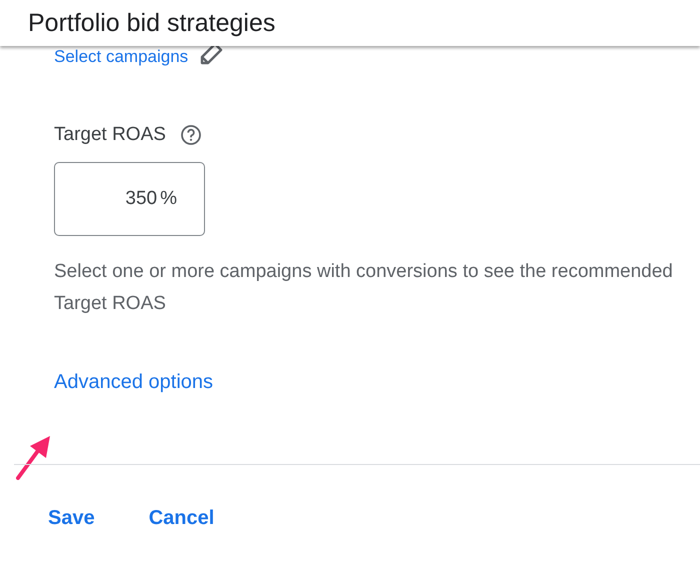 The height and width of the screenshot is (562, 700). What do you see at coordinates (71, 518) in the screenshot?
I see `footer-button: Save` at bounding box center [71, 518].